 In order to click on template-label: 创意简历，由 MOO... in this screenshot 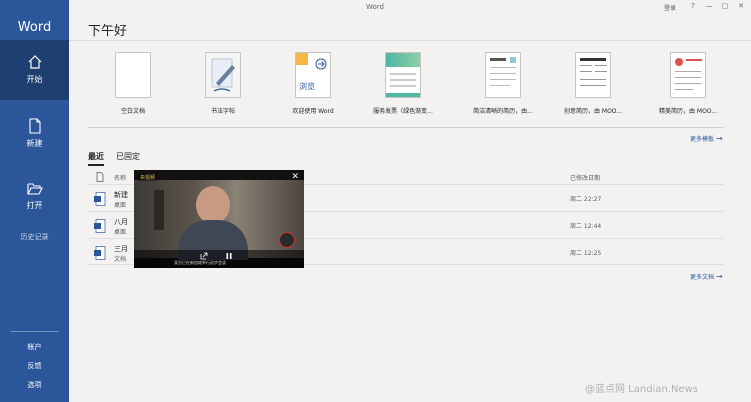, I will do `click(592, 111)`.